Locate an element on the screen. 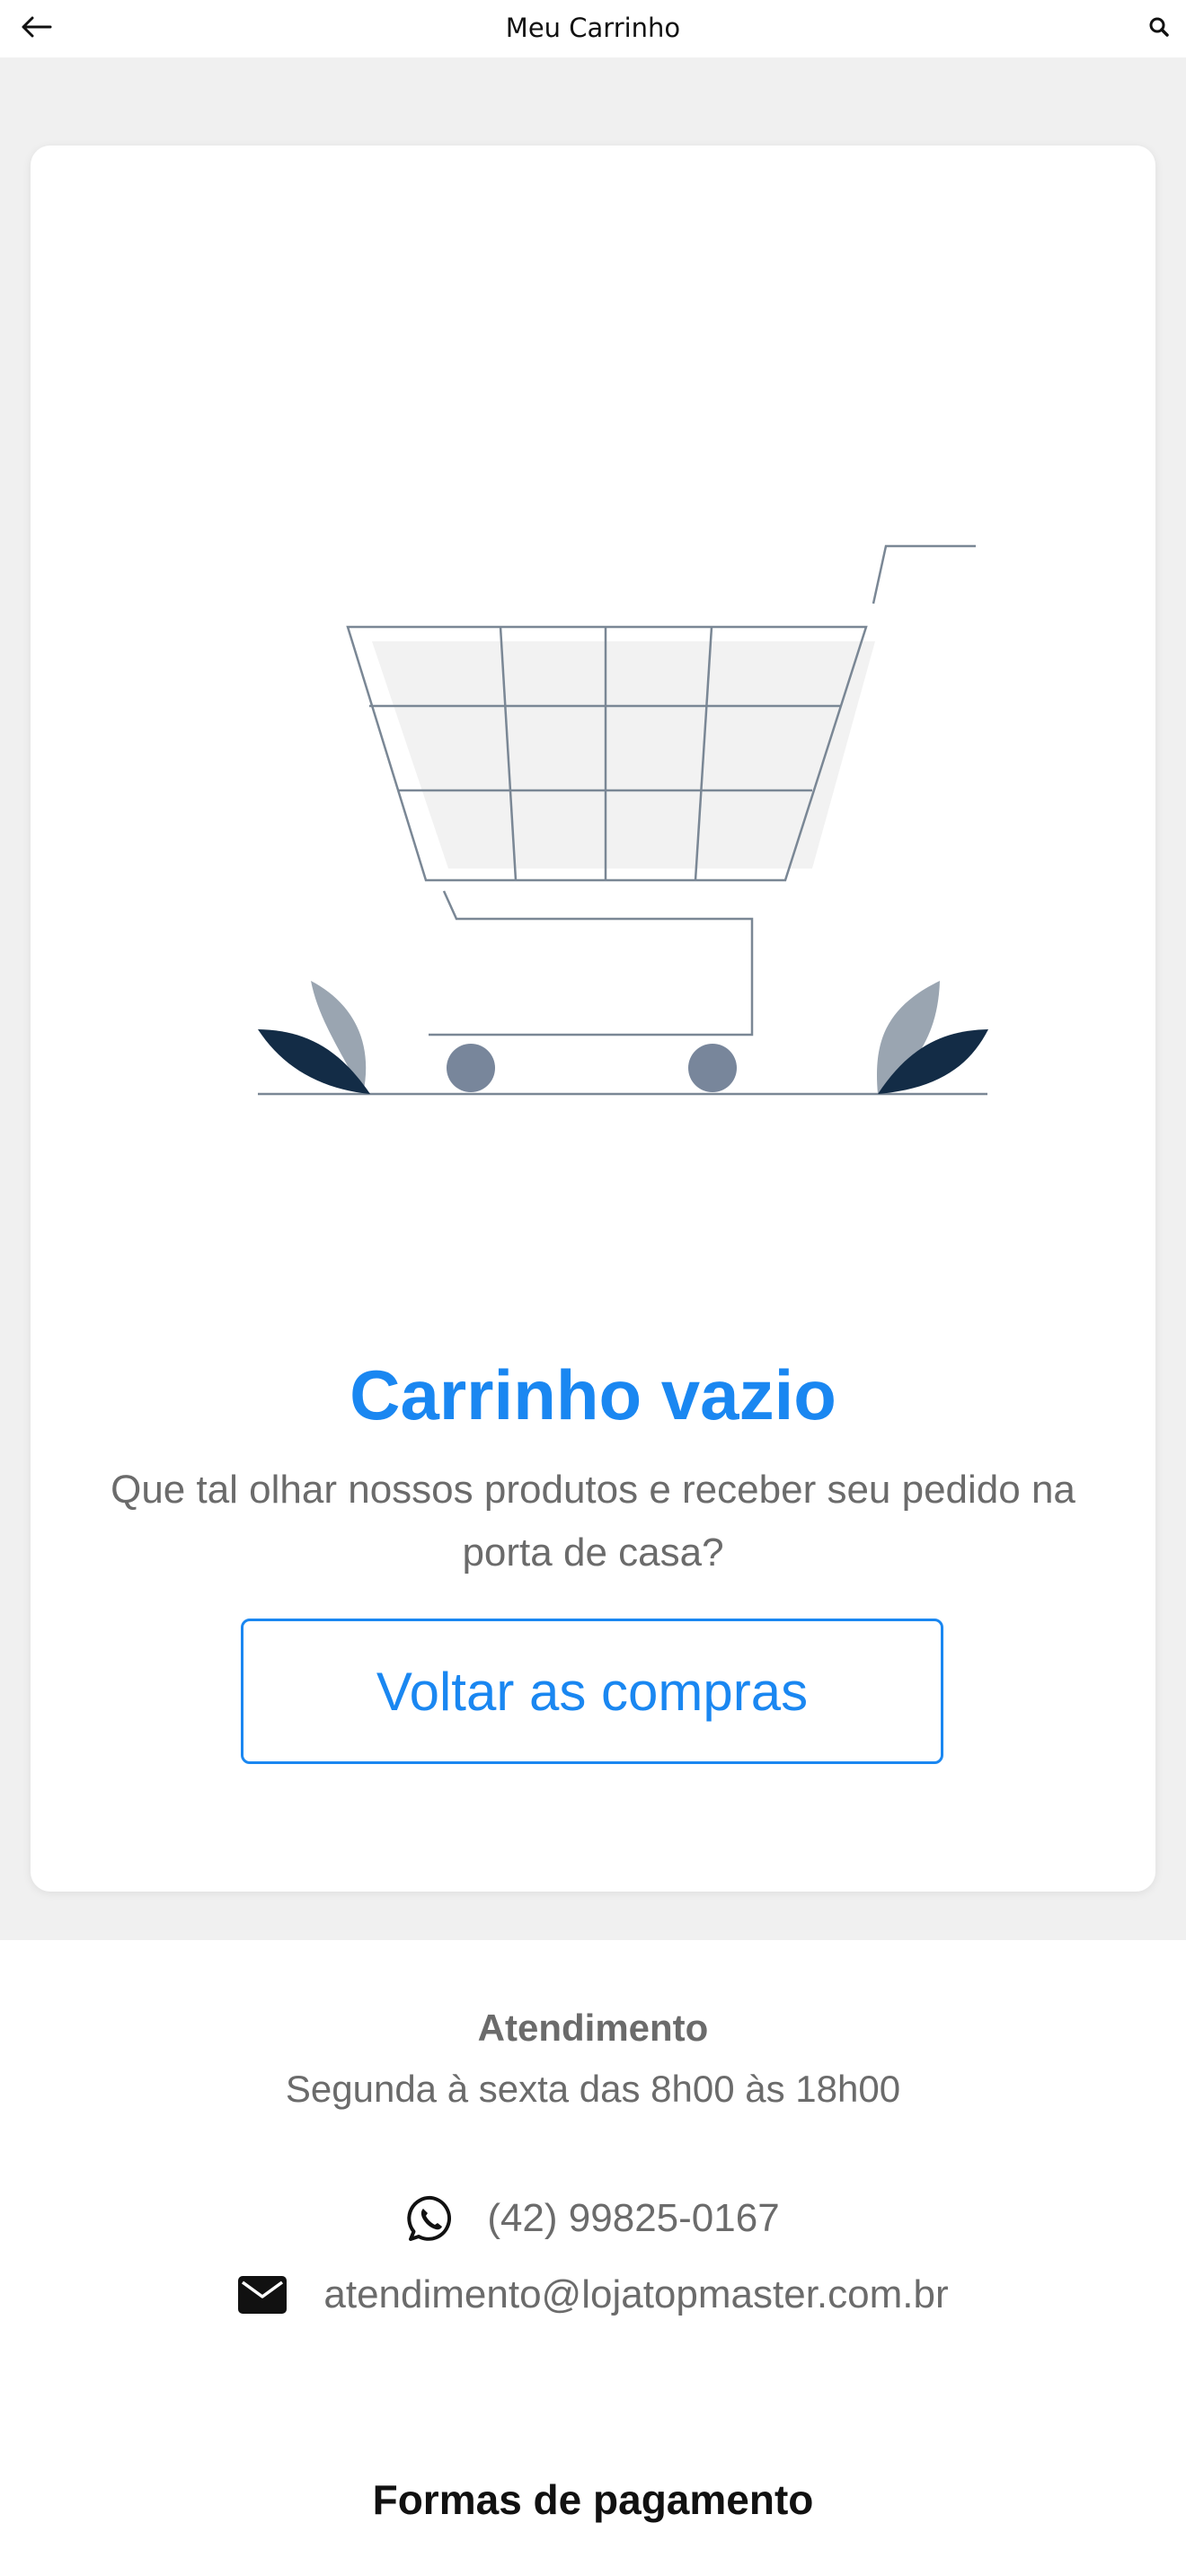 This screenshot has height=2576, width=1186. phone-contact: (42) 99825-0167 is located at coordinates (593, 2218).